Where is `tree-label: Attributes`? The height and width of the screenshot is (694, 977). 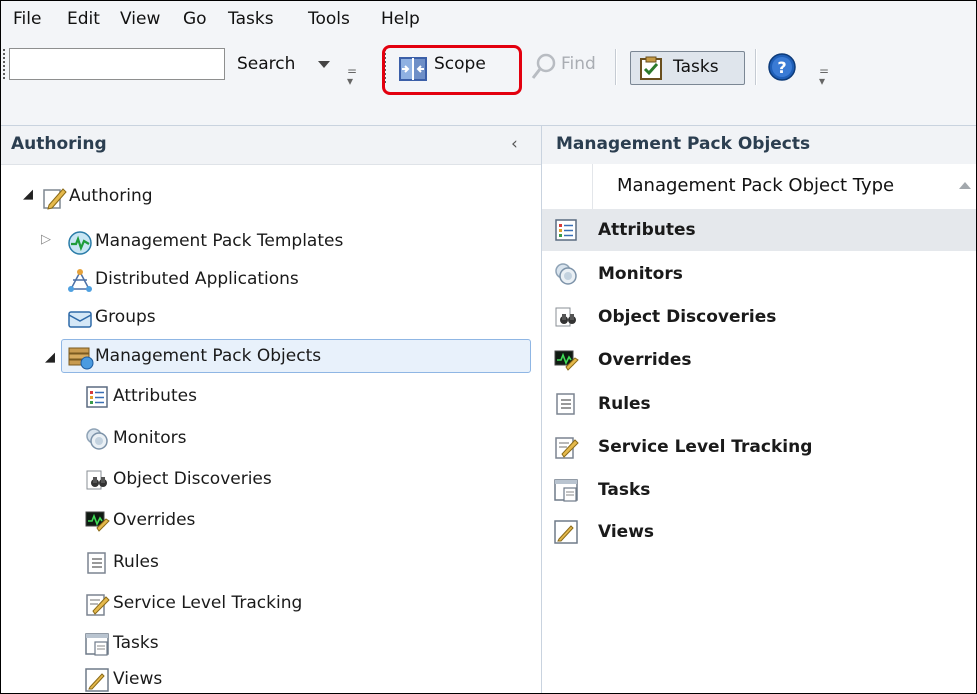
tree-label: Attributes is located at coordinates (155, 396).